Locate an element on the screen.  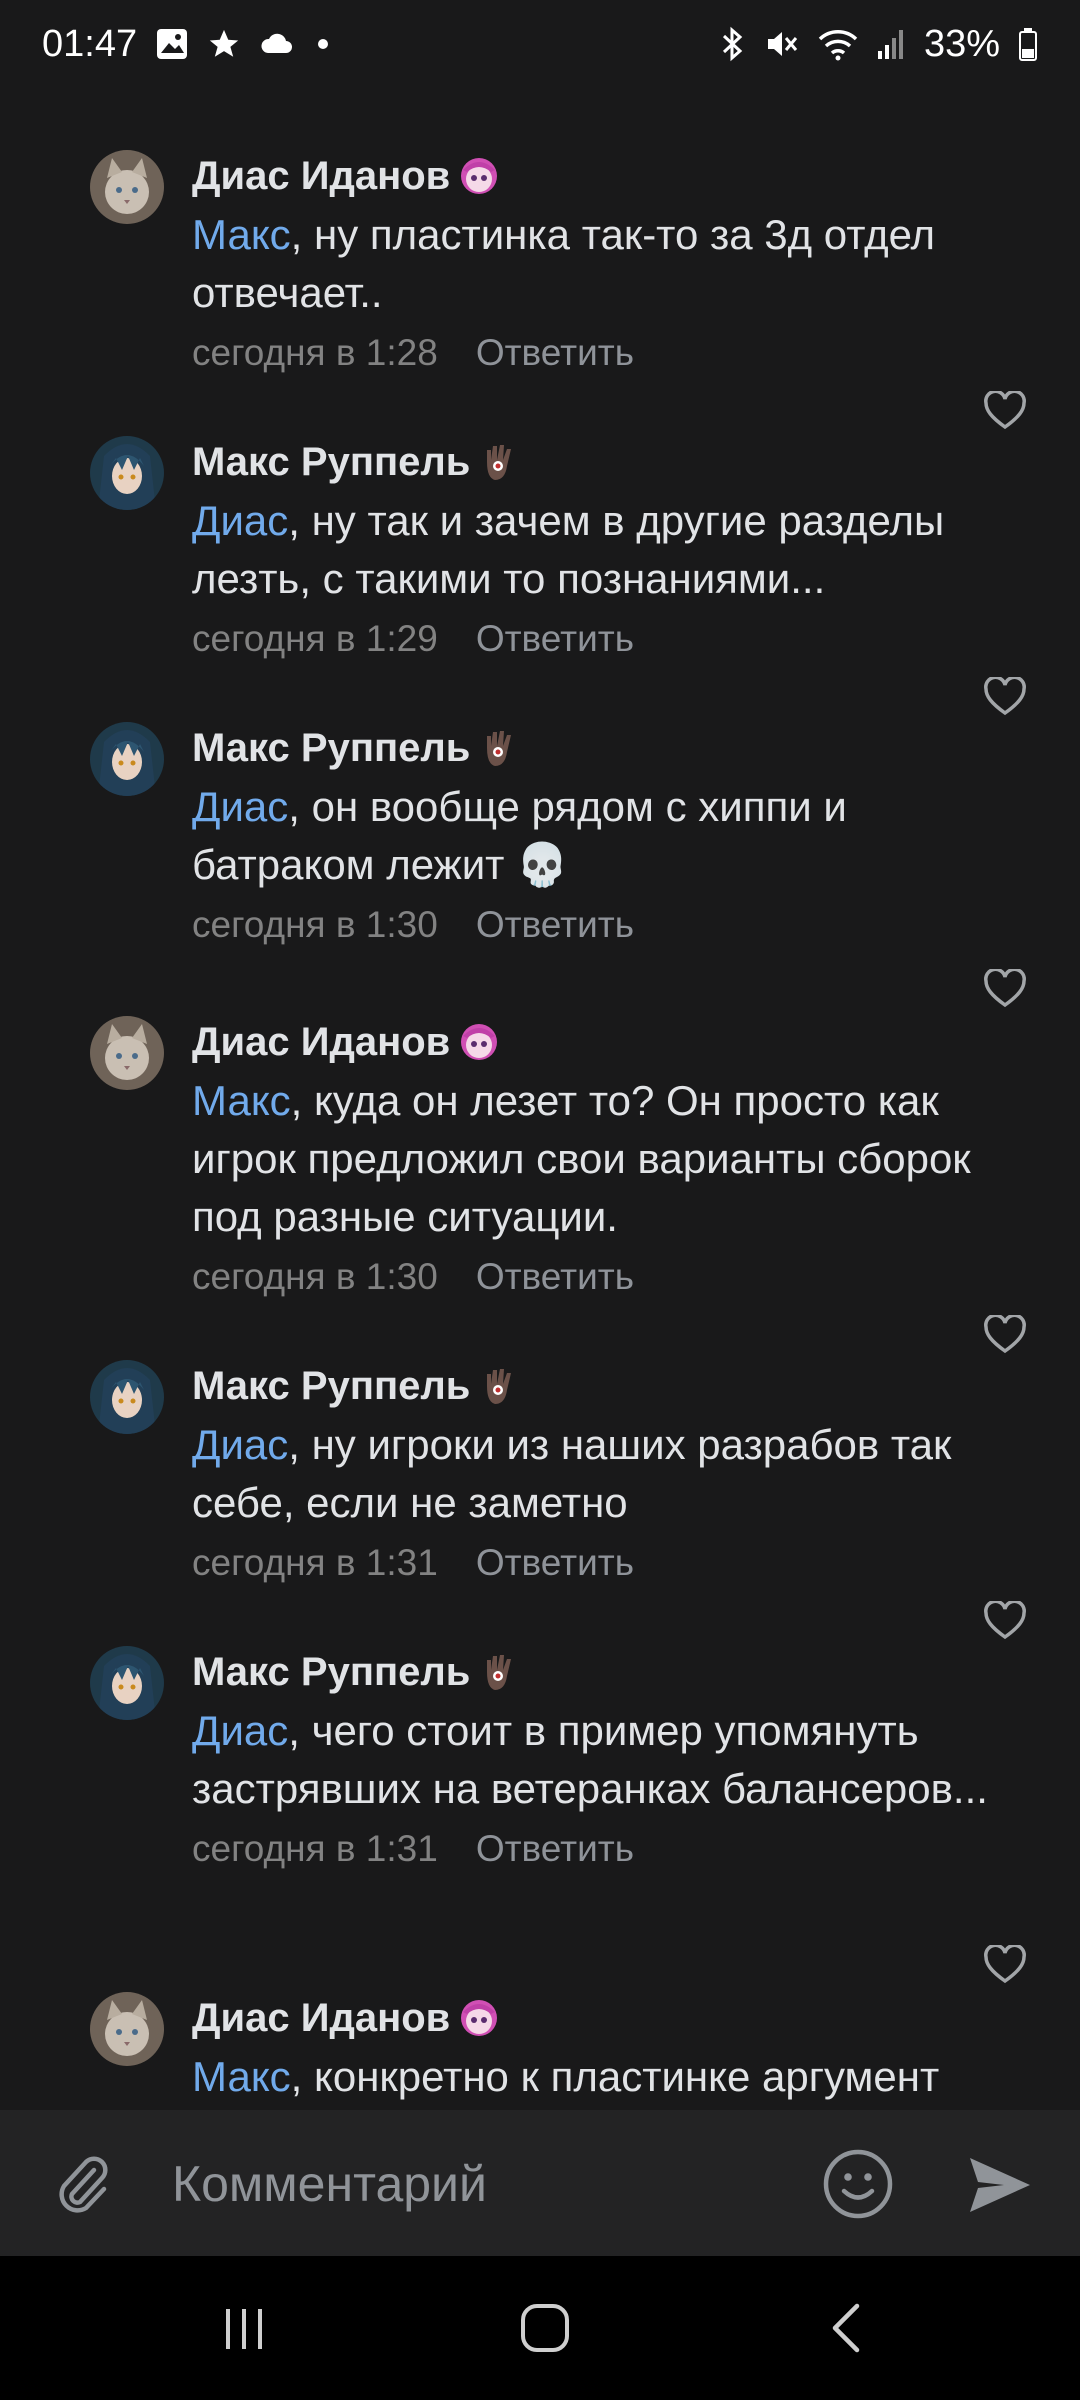
comment-meta: сегодня в 1:28 Ответить is located at coordinates (612, 353).